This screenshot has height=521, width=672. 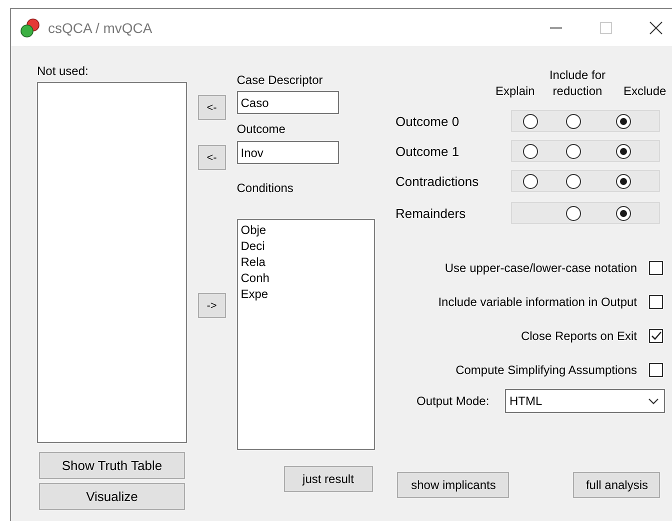 What do you see at coordinates (515, 91) in the screenshot?
I see `column-header: Explain` at bounding box center [515, 91].